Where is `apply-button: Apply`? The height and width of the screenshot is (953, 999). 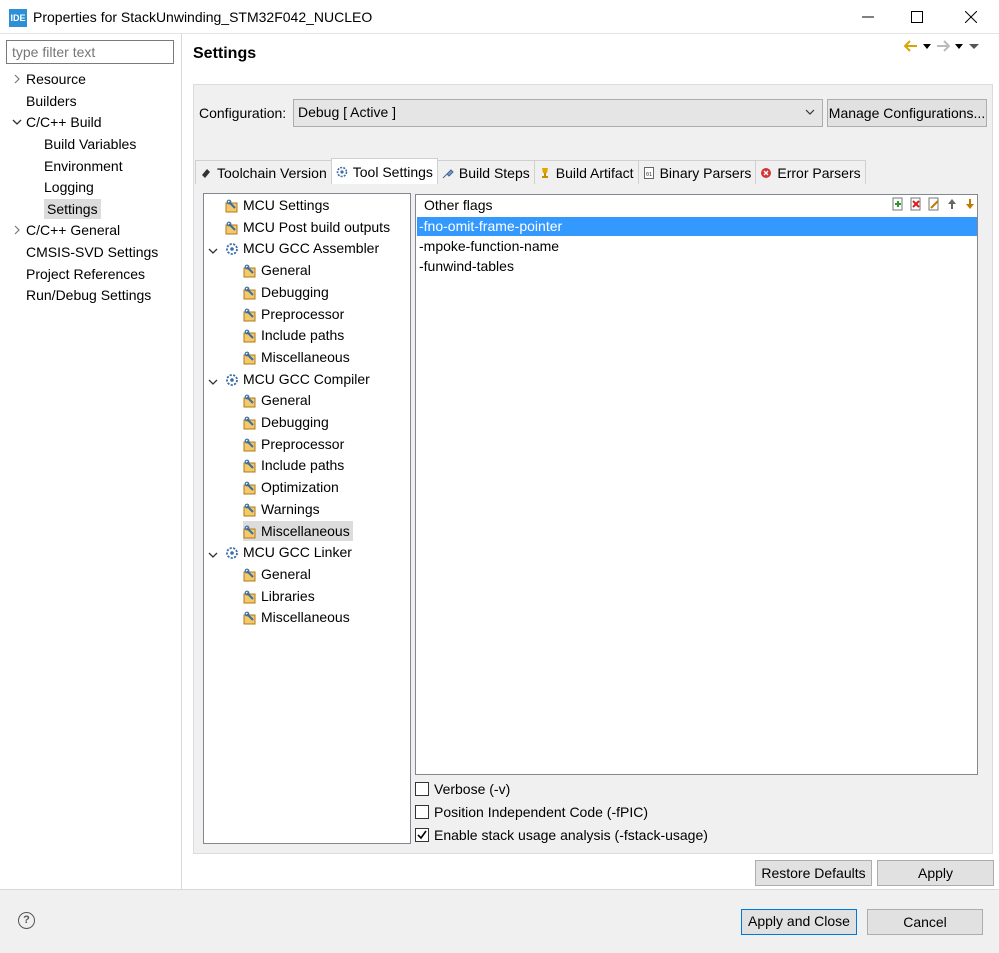 apply-button: Apply is located at coordinates (935, 873).